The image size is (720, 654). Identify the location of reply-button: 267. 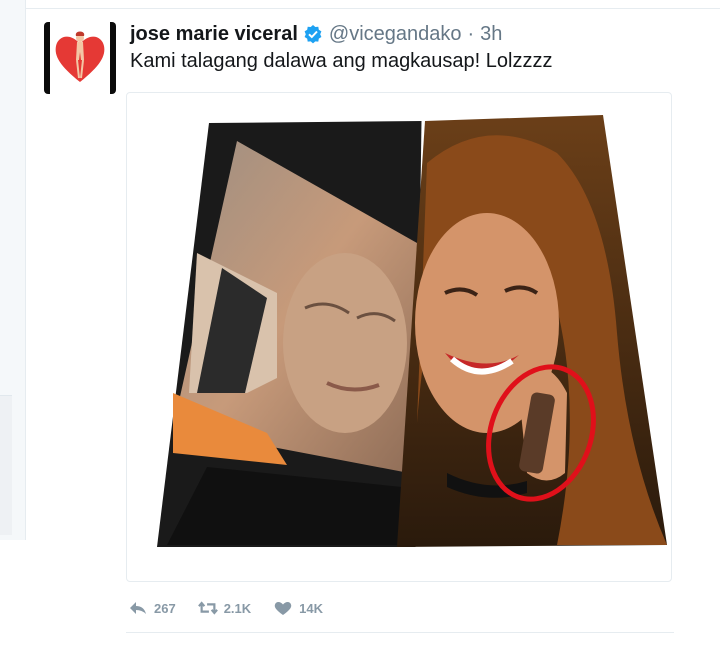
(152, 608).